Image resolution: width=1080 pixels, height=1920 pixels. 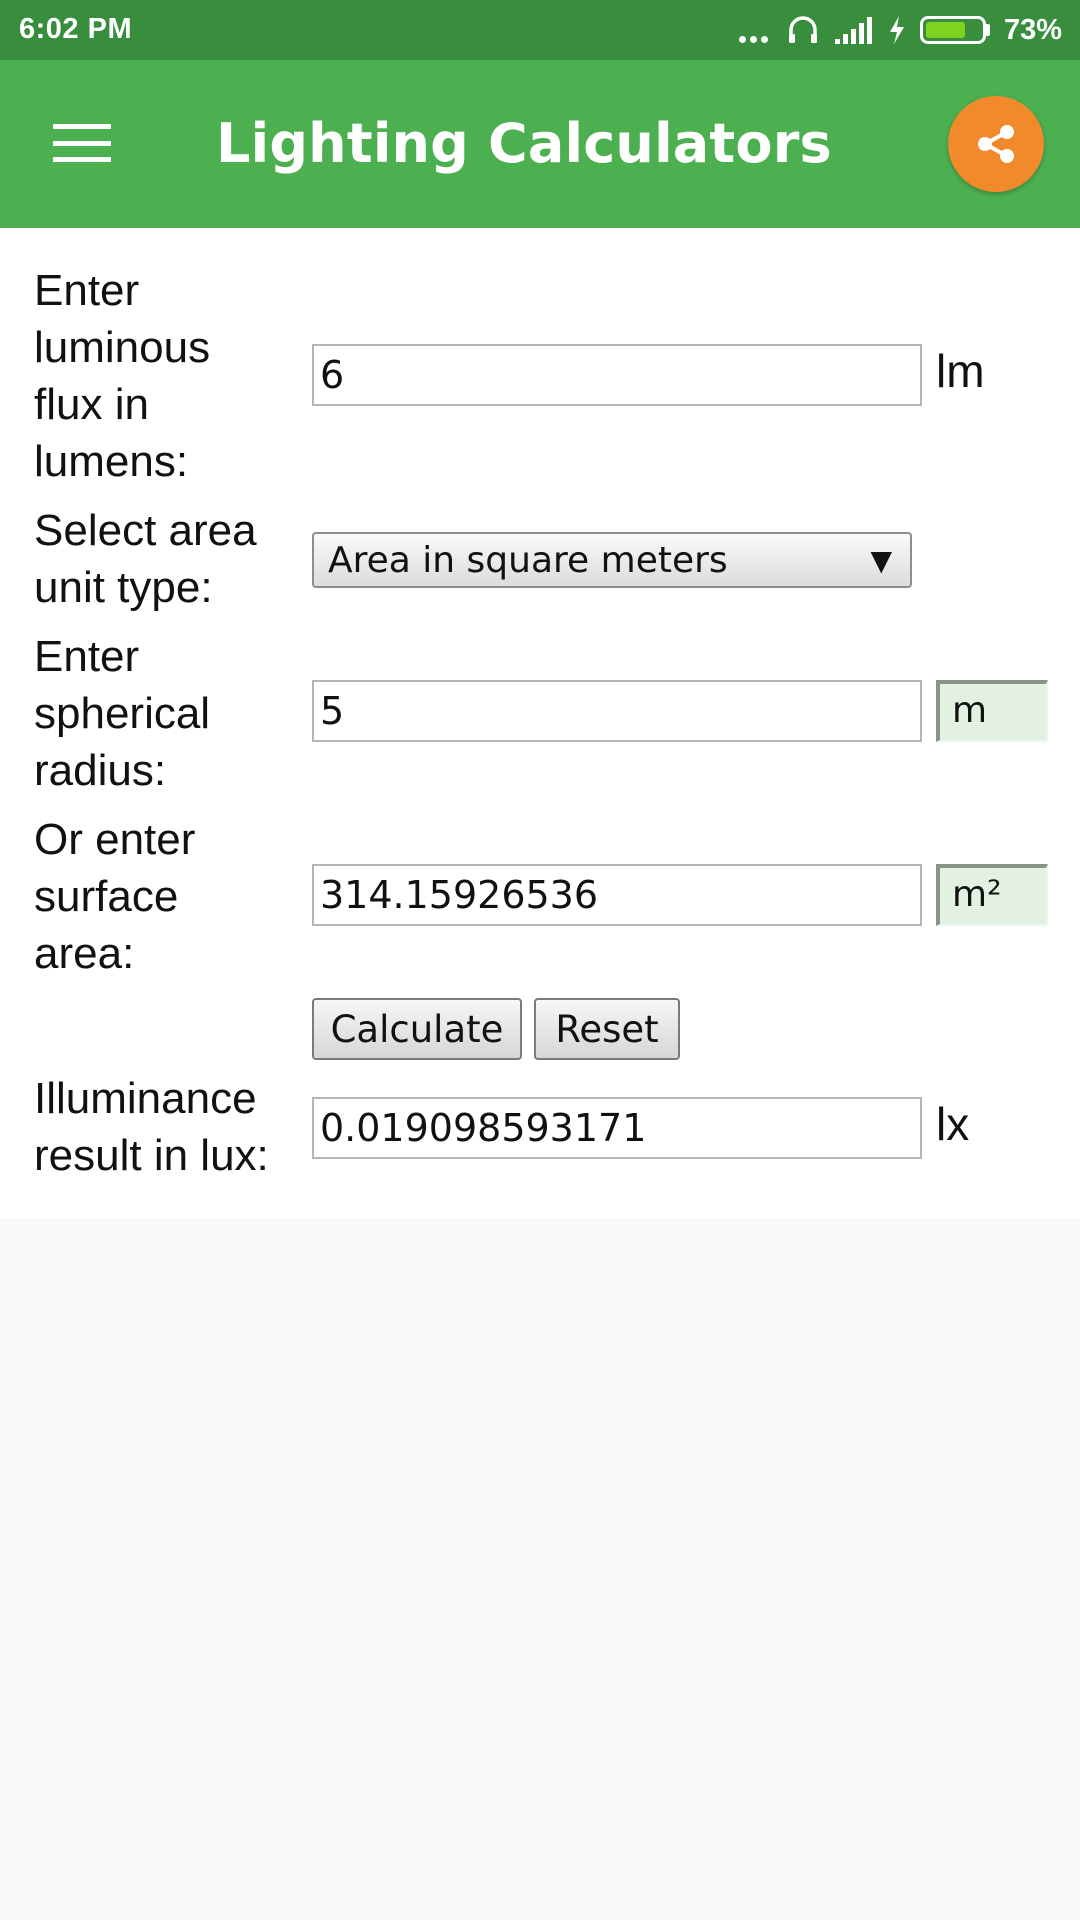 What do you see at coordinates (954, 30) in the screenshot?
I see `battery-icon` at bounding box center [954, 30].